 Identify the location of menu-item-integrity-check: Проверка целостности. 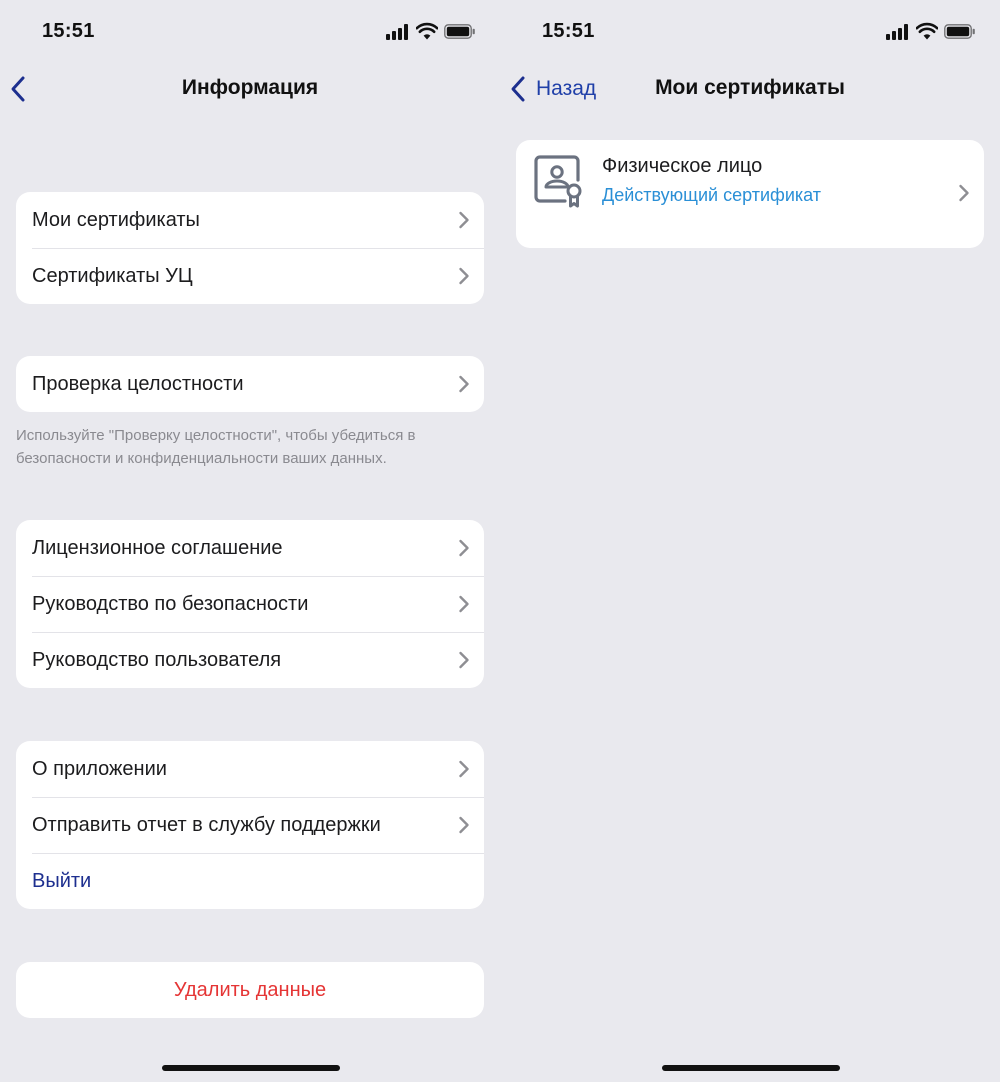
(250, 384).